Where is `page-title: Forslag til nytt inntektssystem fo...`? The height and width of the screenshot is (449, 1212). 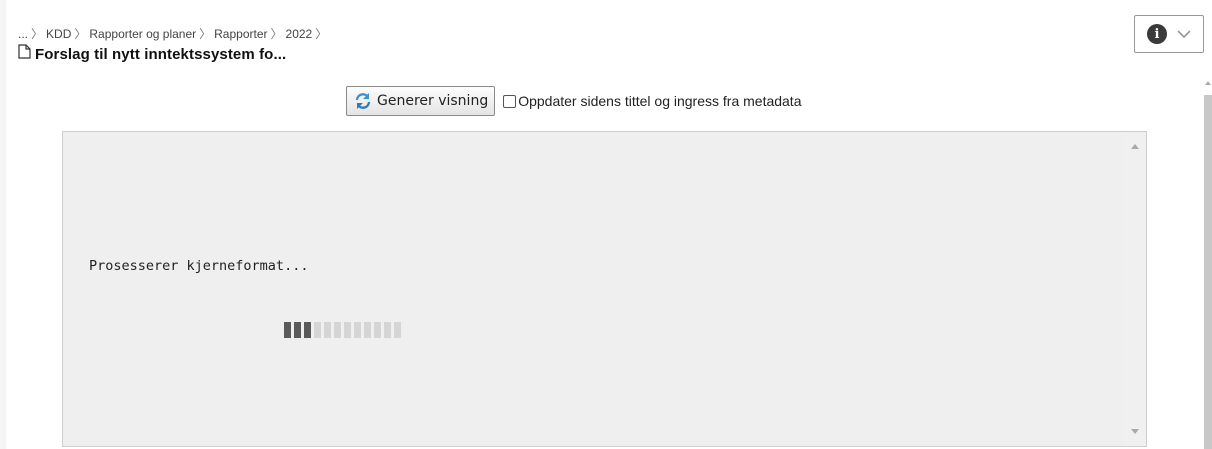 page-title: Forslag til nytt inntektssystem fo... is located at coordinates (161, 54).